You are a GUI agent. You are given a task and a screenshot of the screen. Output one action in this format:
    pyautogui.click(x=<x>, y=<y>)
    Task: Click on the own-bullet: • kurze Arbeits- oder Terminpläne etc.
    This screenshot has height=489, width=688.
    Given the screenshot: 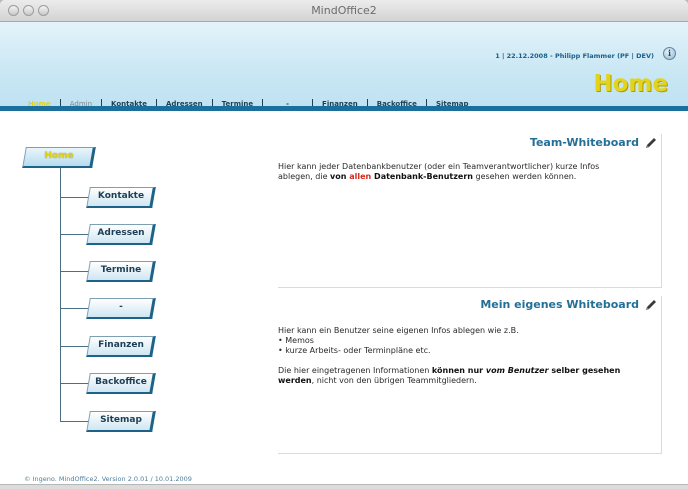 What is the action you would take?
    pyautogui.click(x=354, y=350)
    